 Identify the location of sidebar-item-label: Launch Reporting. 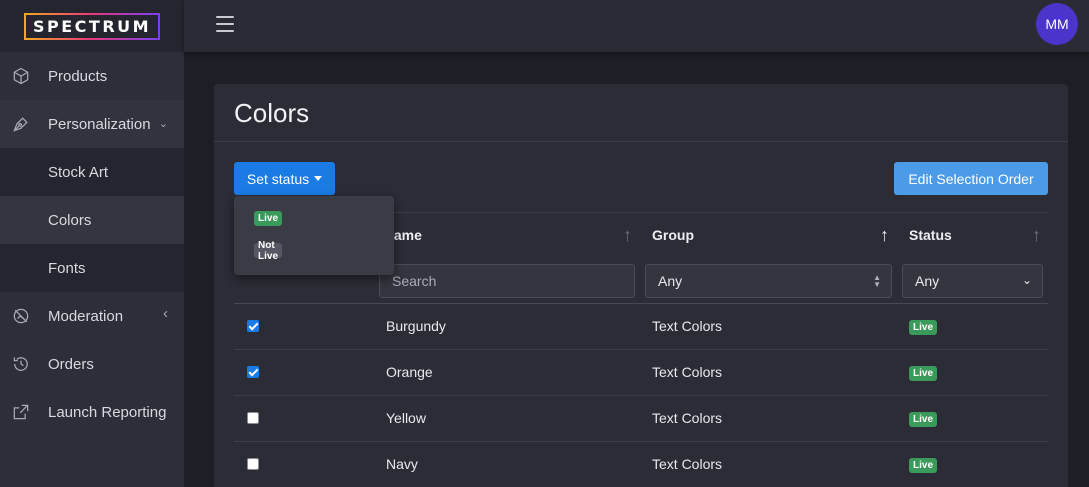
(107, 412).